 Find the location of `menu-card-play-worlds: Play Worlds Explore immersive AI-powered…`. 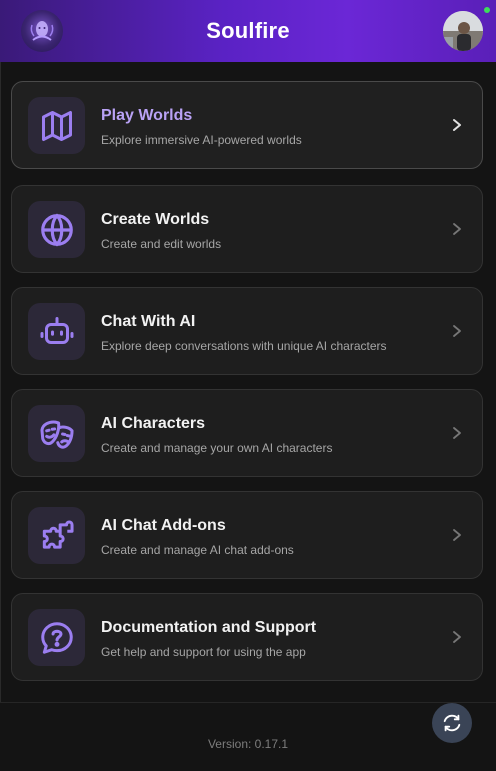

menu-card-play-worlds: Play Worlds Explore immersive AI-powered… is located at coordinates (247, 125).